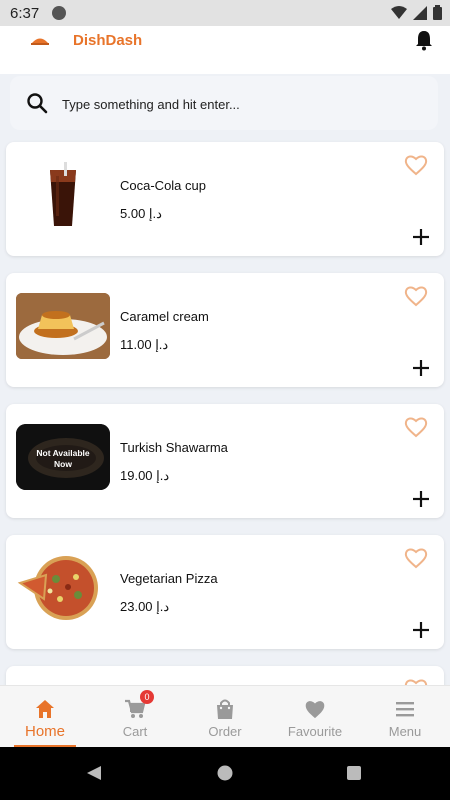  I want to click on product-name: Turkish Shawarma, so click(174, 447).